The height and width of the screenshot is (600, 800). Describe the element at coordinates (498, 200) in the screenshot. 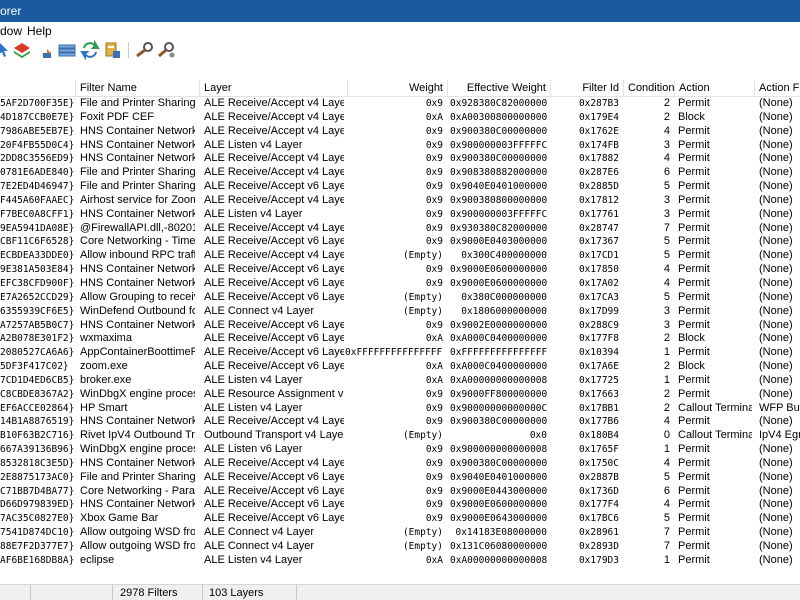

I see `effective-weight-cell: 0x9003808000000000` at that location.